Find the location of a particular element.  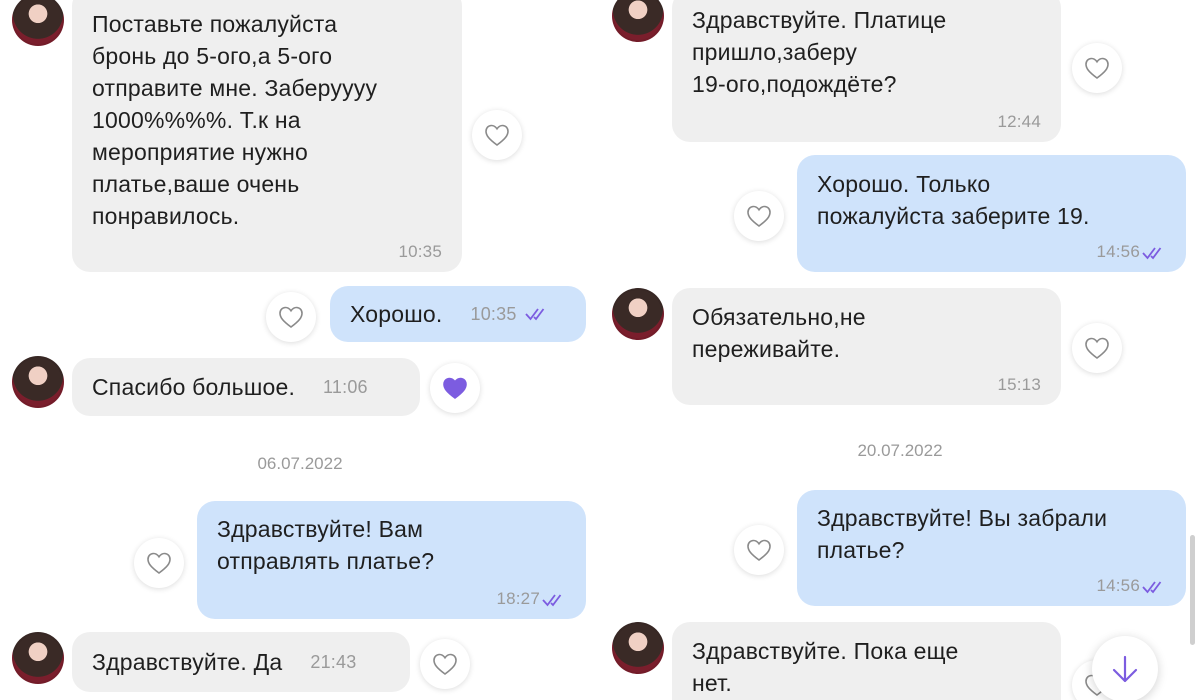

date-separator: 06.07.2022 is located at coordinates (300, 463).